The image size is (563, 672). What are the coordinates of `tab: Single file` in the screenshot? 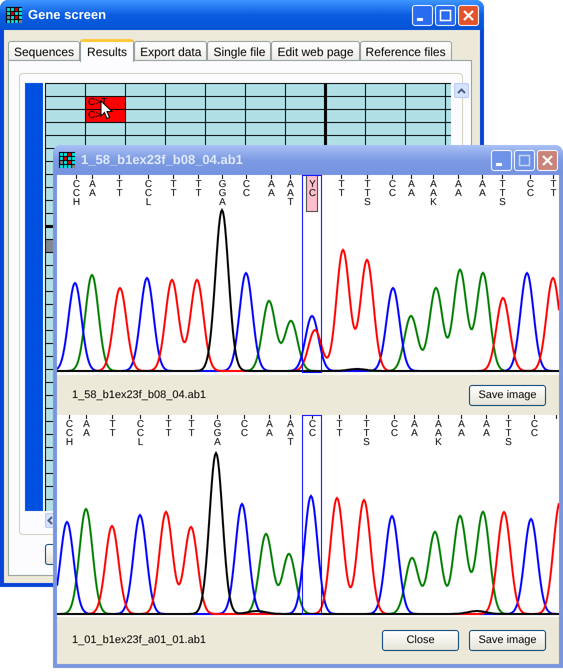 It's located at (239, 51).